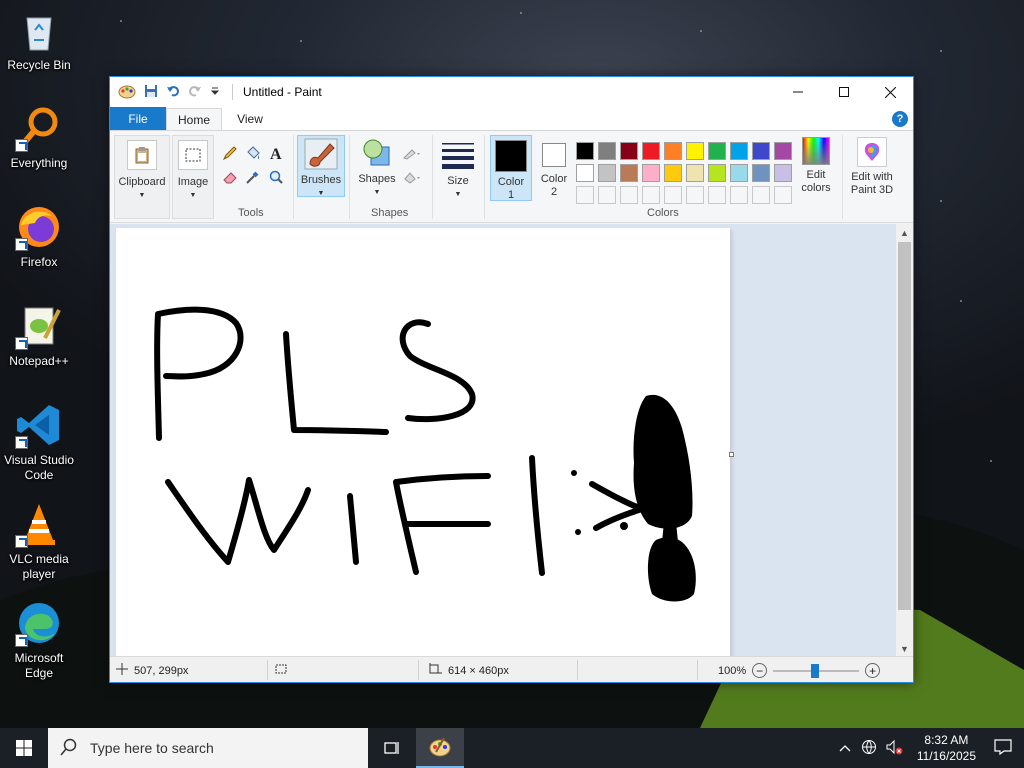 The width and height of the screenshot is (1024, 768). What do you see at coordinates (142, 177) in the screenshot?
I see `clipboard-button: Clipboard ▼` at bounding box center [142, 177].